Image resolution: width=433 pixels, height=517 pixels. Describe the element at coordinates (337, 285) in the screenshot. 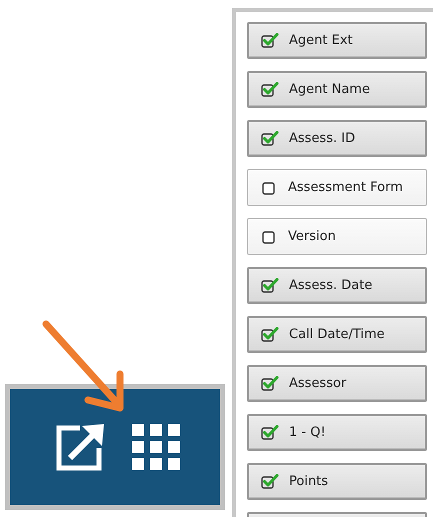

I see `column-toggle-button: Assess. Date` at that location.